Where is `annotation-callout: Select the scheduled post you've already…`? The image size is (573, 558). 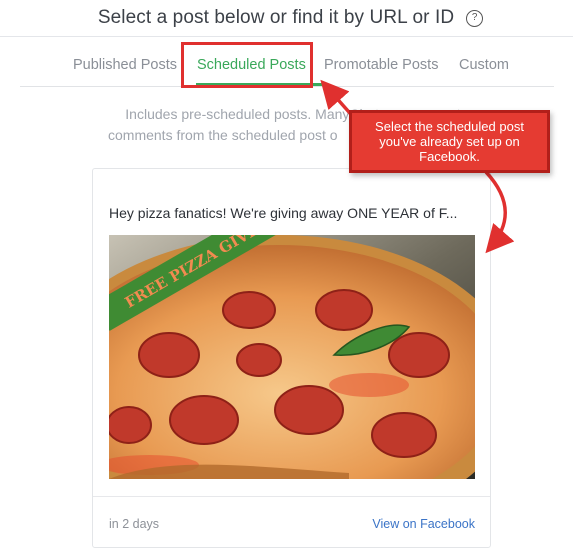
annotation-callout: Select the scheduled post you've already… is located at coordinates (449, 141).